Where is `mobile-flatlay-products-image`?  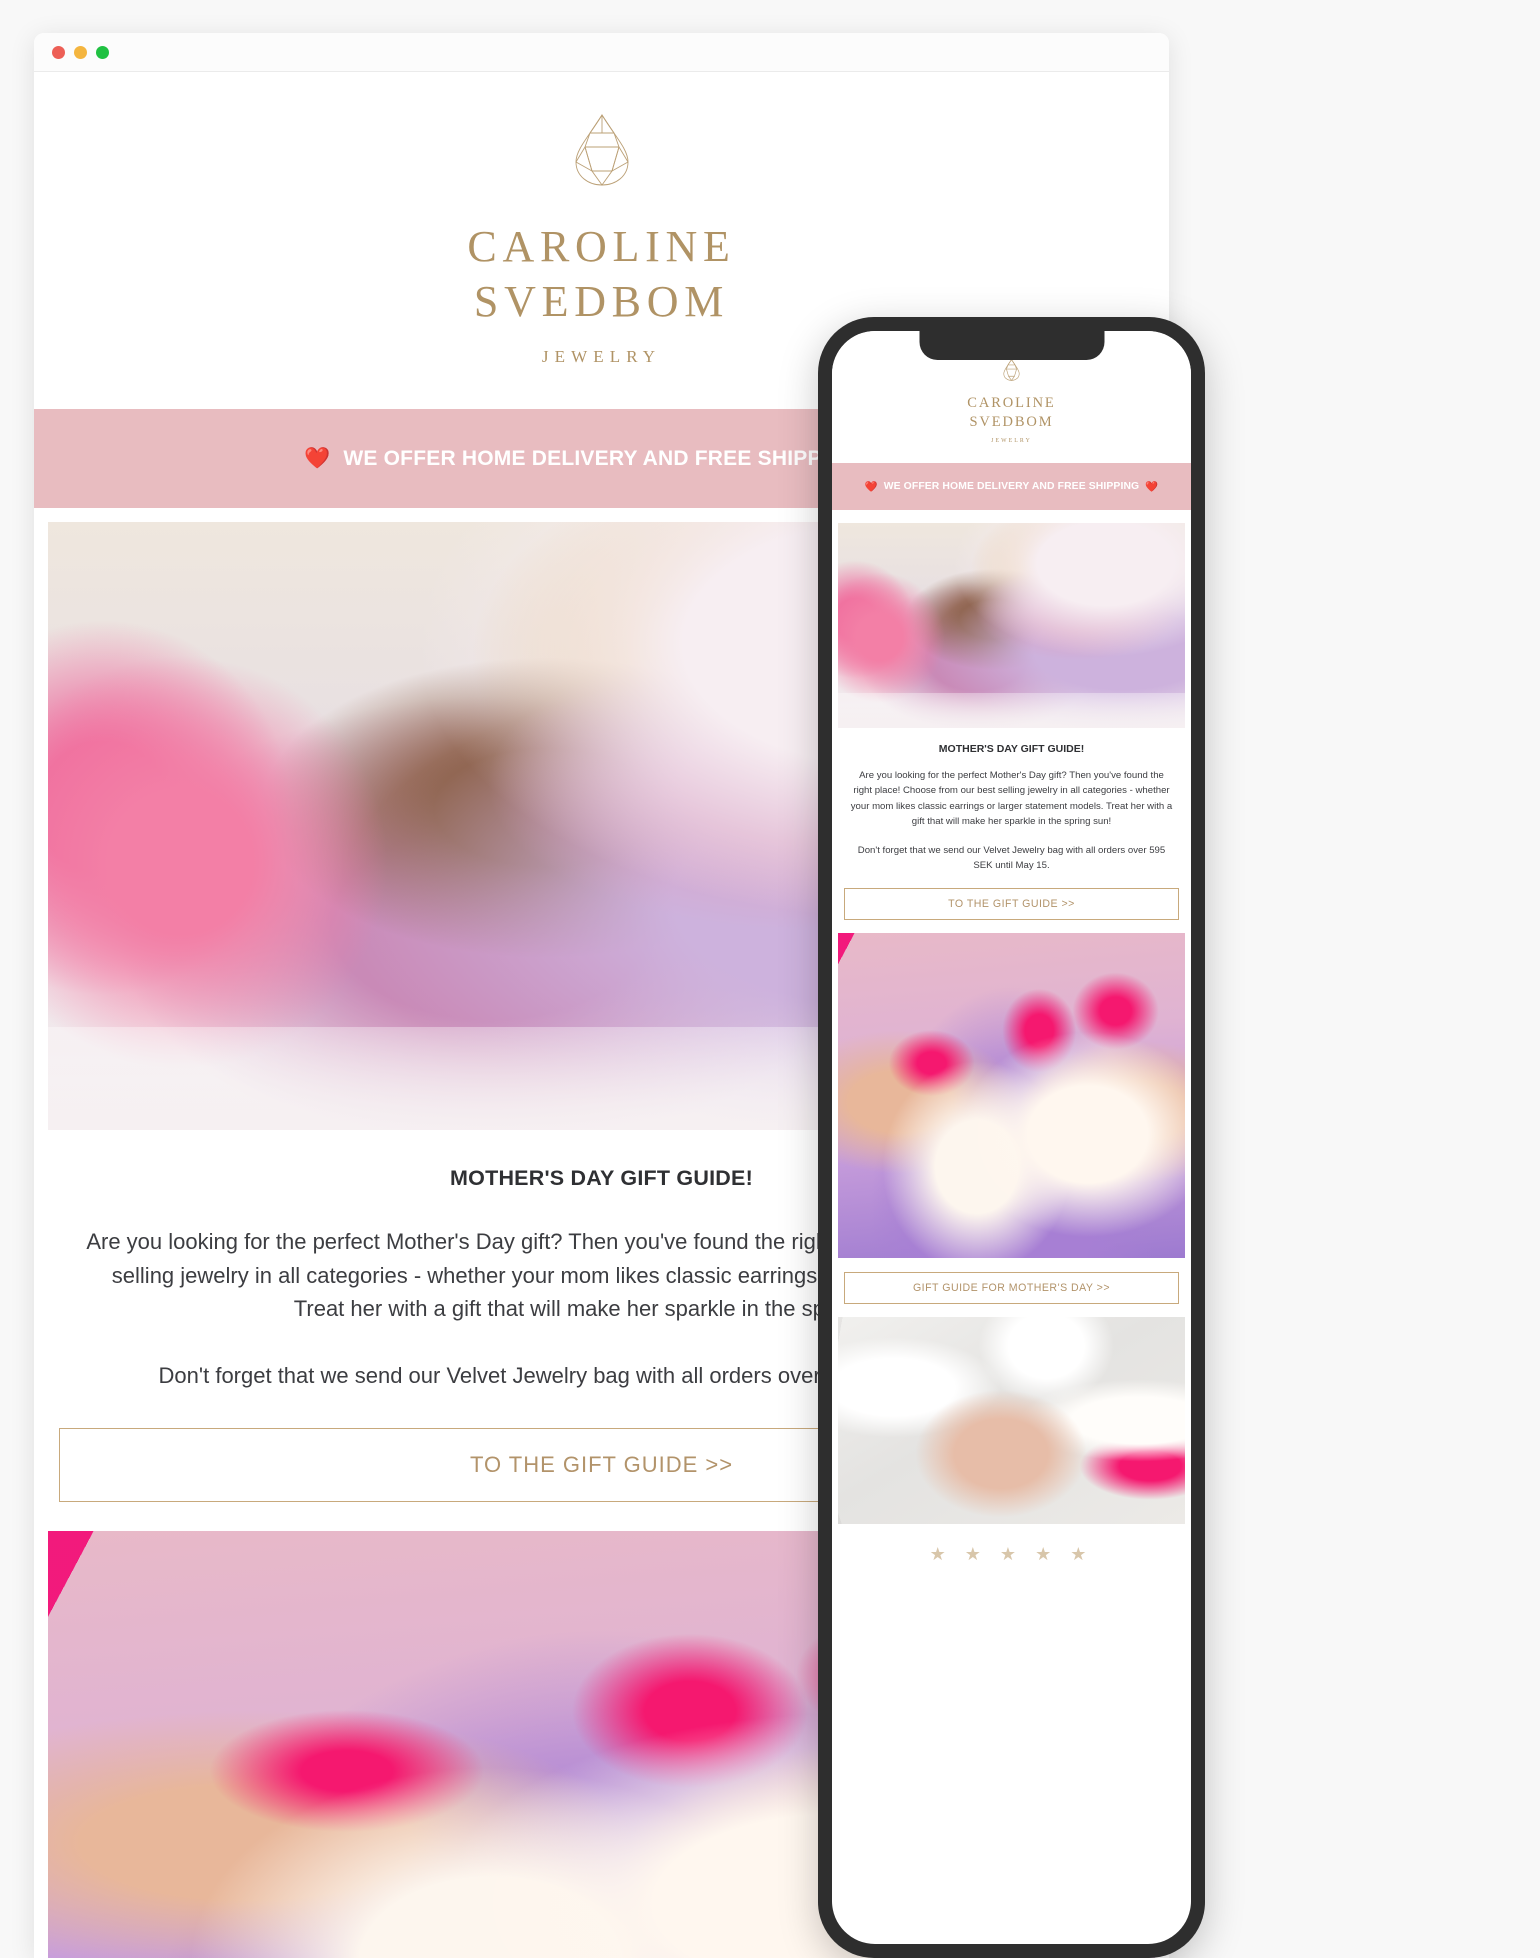
mobile-flatlay-products-image is located at coordinates (1011, 1420).